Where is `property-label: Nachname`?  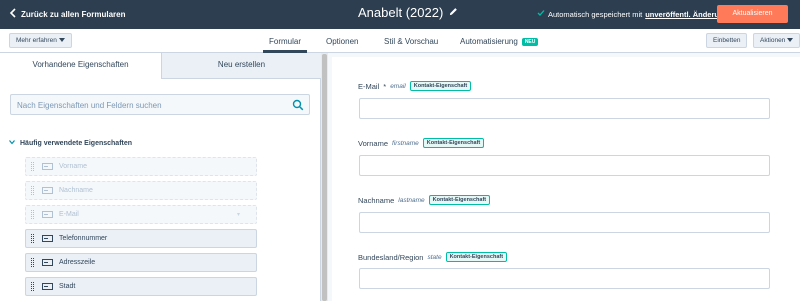 property-label: Nachname is located at coordinates (76, 190).